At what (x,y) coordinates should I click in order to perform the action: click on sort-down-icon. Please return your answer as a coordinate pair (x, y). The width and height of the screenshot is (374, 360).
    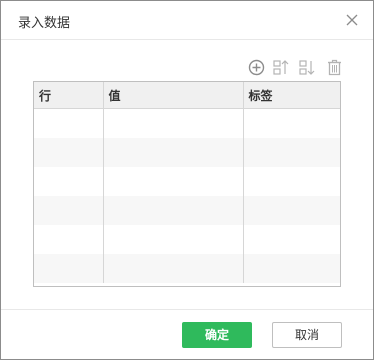
    Looking at the image, I should click on (307, 67).